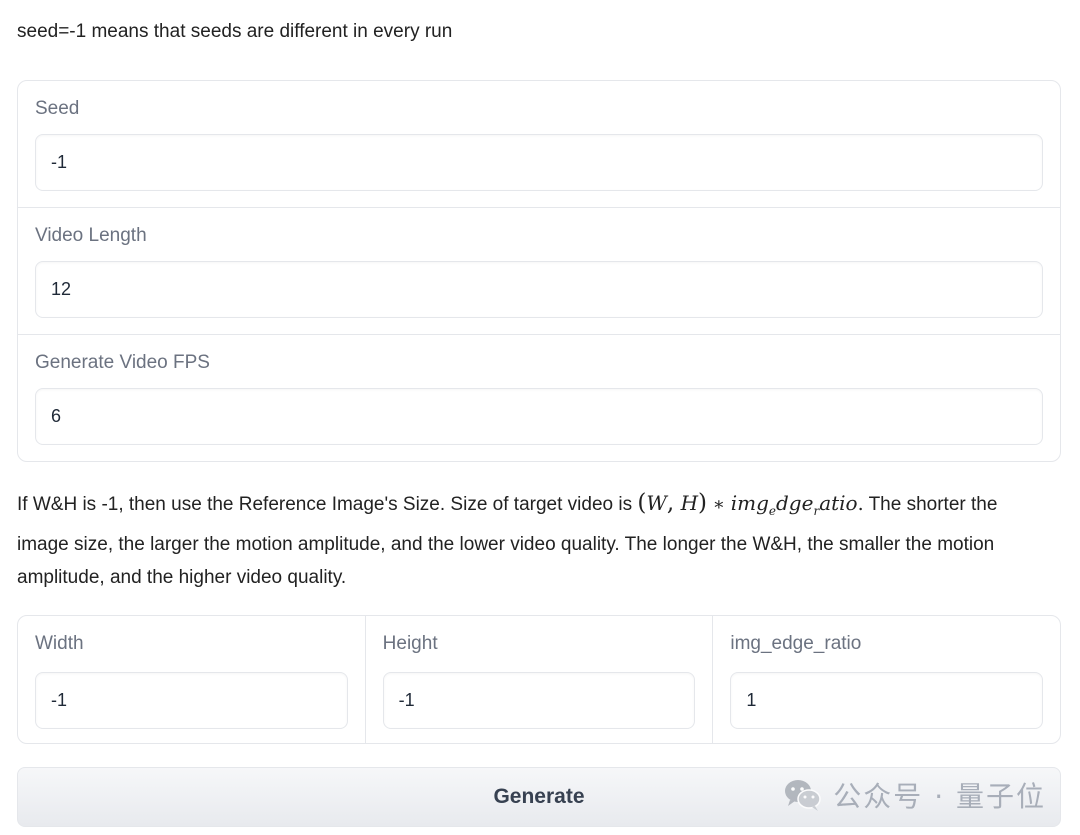 The image size is (1080, 835). Describe the element at coordinates (539, 162) in the screenshot. I see `seed-input: -1` at that location.